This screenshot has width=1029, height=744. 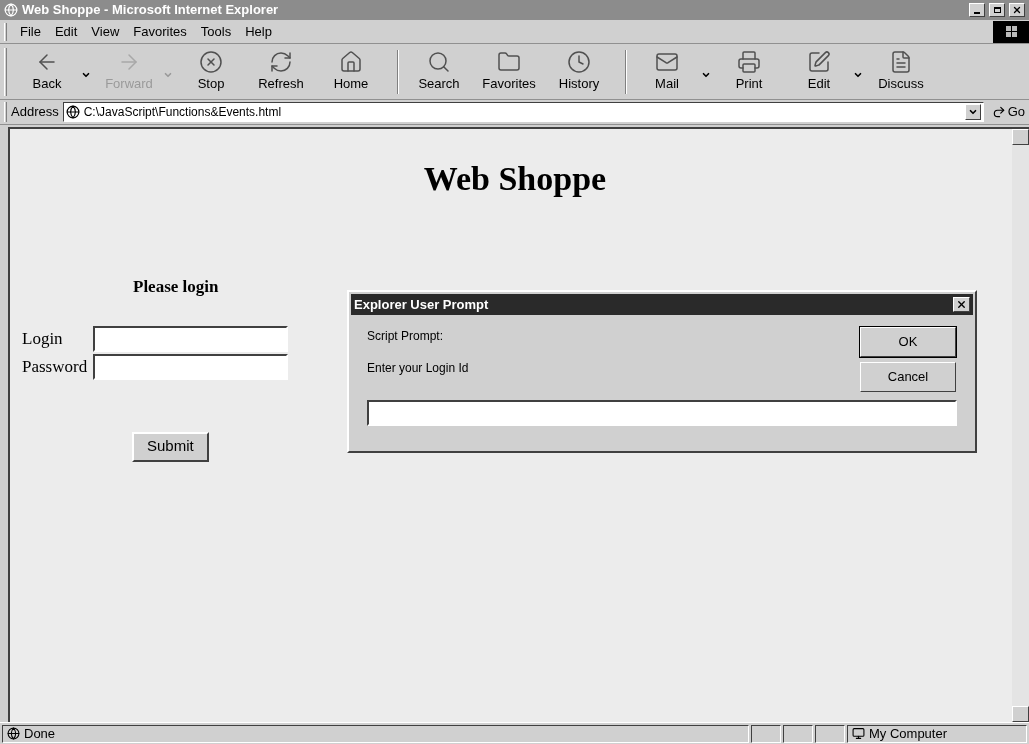 What do you see at coordinates (30, 31) in the screenshot?
I see `menu-item: File` at bounding box center [30, 31].